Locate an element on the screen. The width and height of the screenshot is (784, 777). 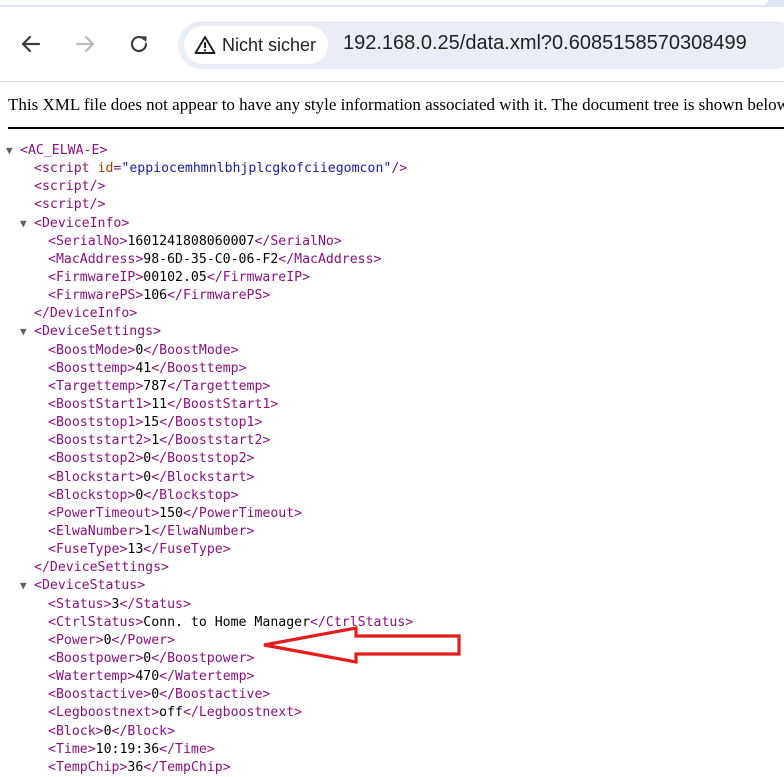
tag-value: 13 is located at coordinates (135, 550).